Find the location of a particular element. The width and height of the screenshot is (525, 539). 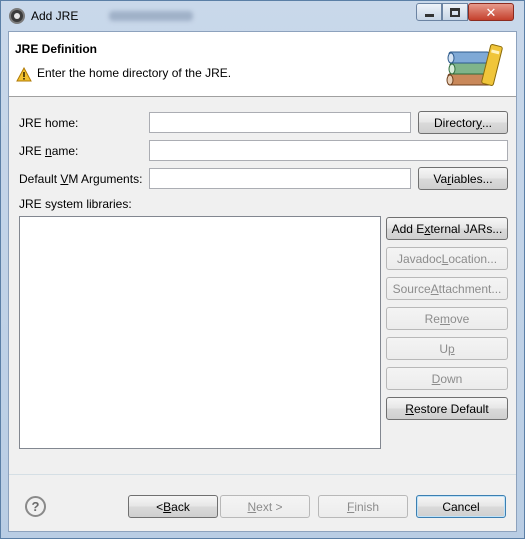

finish-button: Finish is located at coordinates (363, 506).